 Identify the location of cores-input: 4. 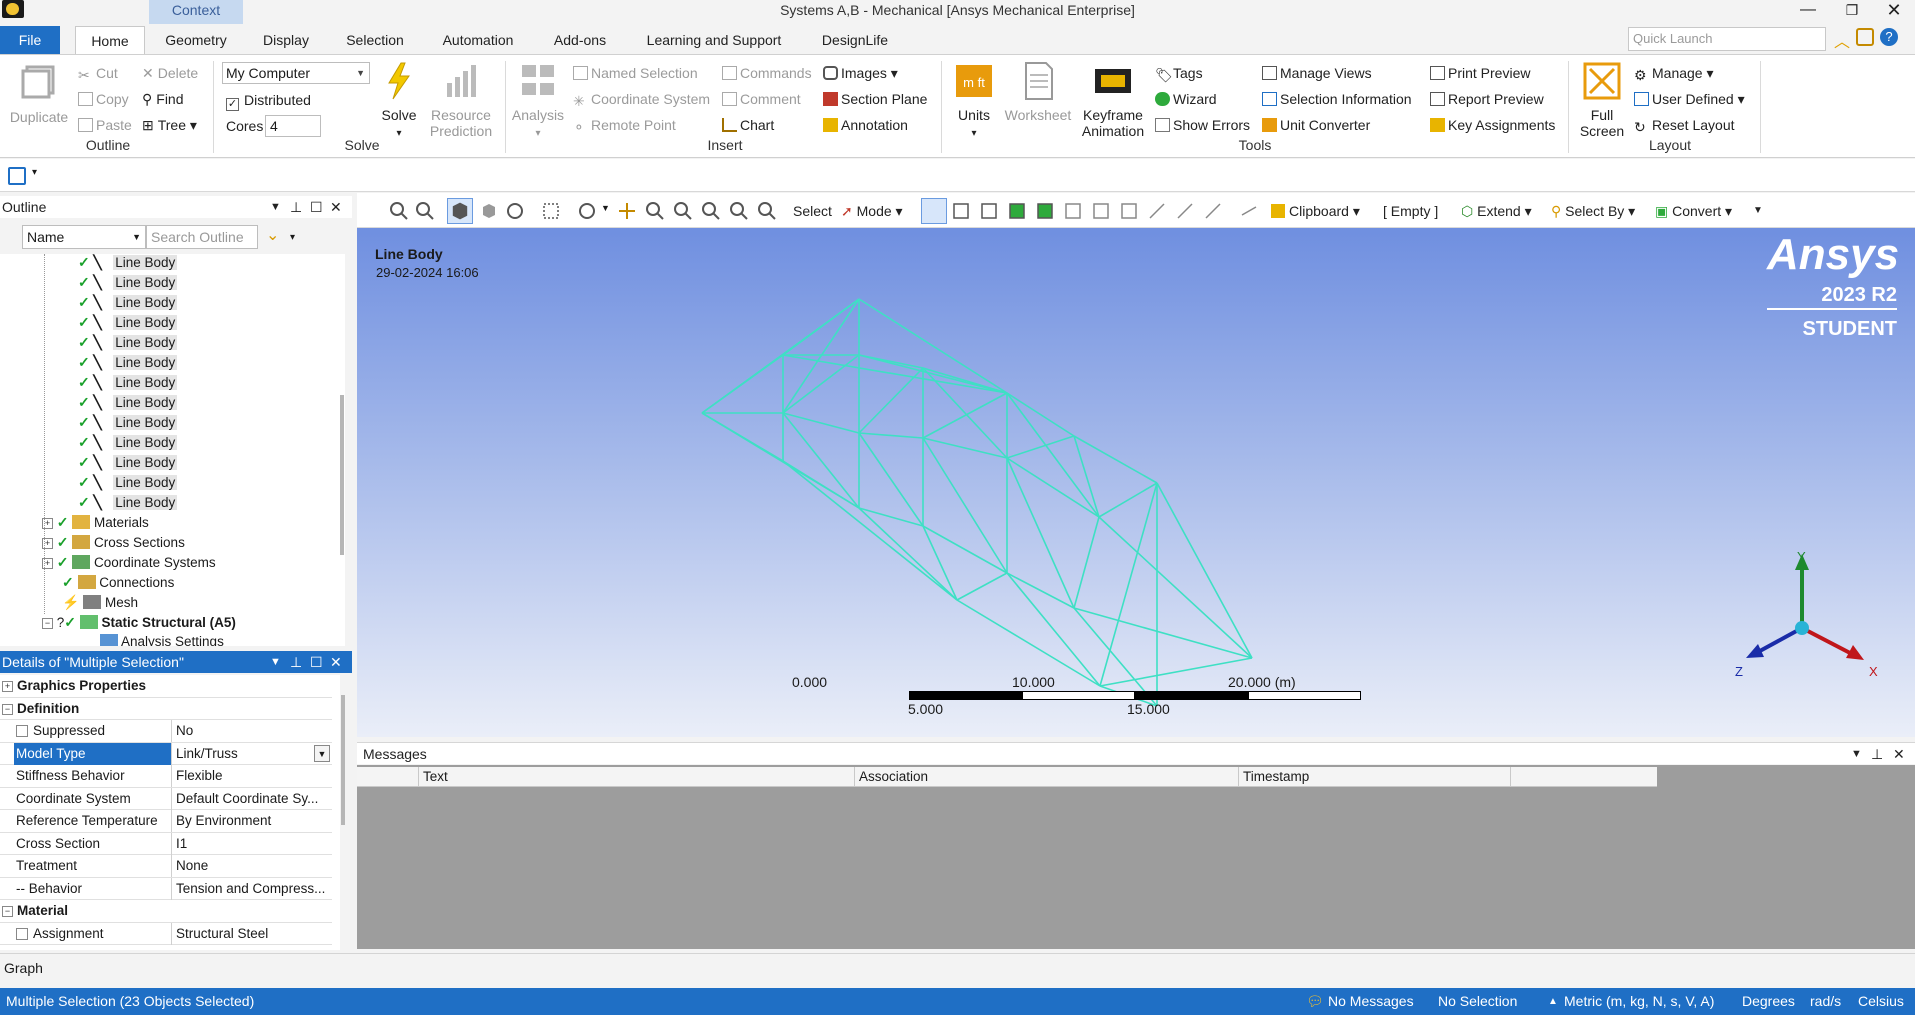
(293, 126).